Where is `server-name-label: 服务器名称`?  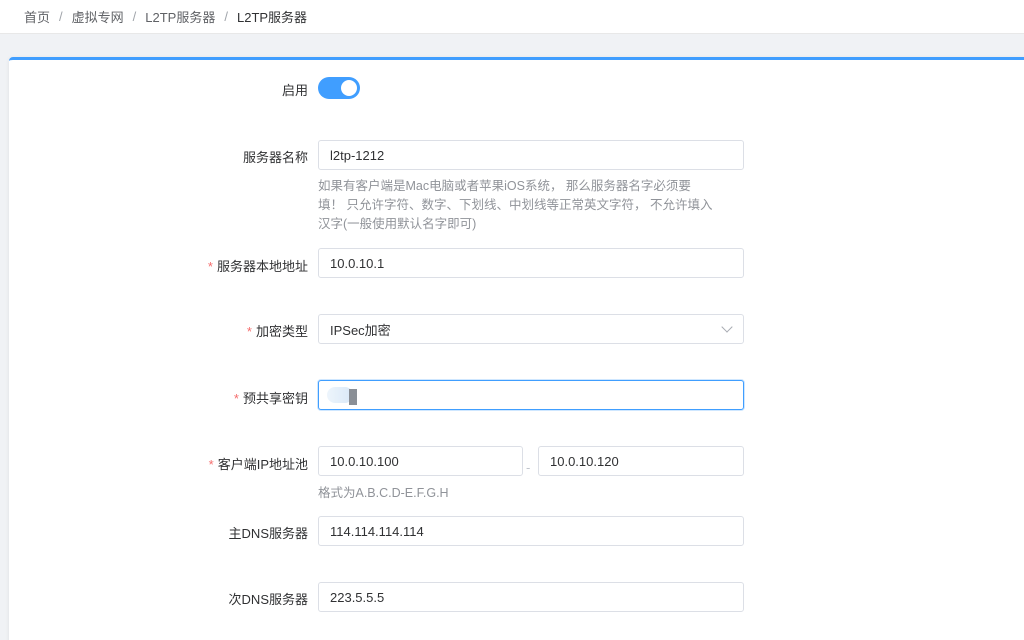
server-name-label: 服务器名称 is located at coordinates (275, 157).